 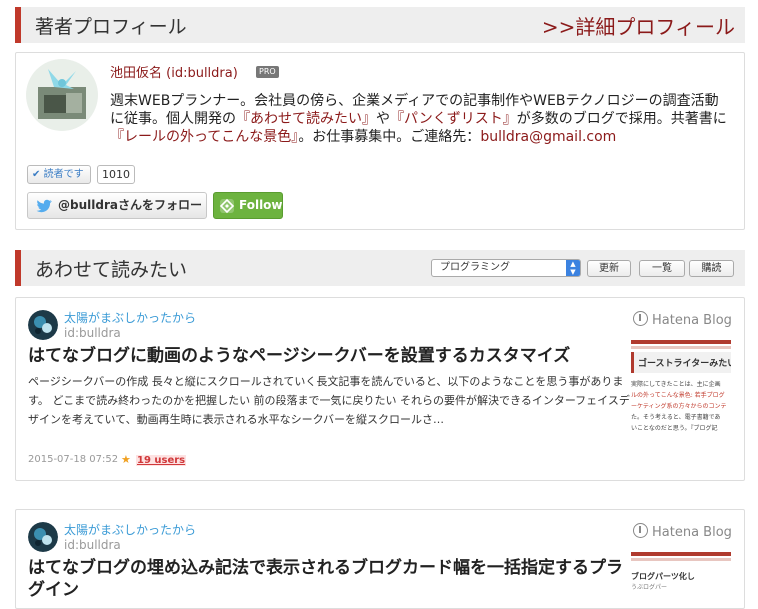 What do you see at coordinates (674, 428) in the screenshot?
I see `thumb-line: いことなのだと思う。『ブログ記` at bounding box center [674, 428].